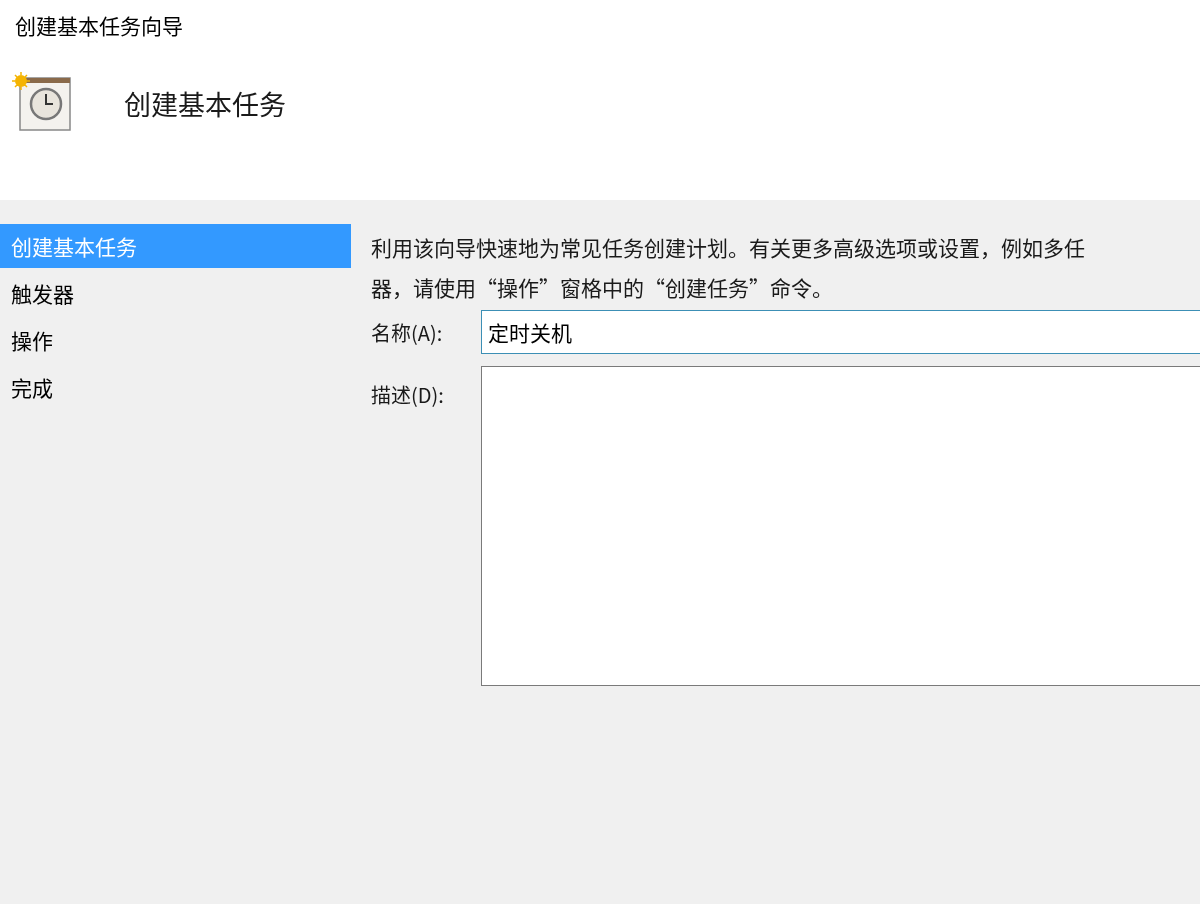  Describe the element at coordinates (99, 24) in the screenshot. I see `window-title: 创建基本任务向导` at that location.